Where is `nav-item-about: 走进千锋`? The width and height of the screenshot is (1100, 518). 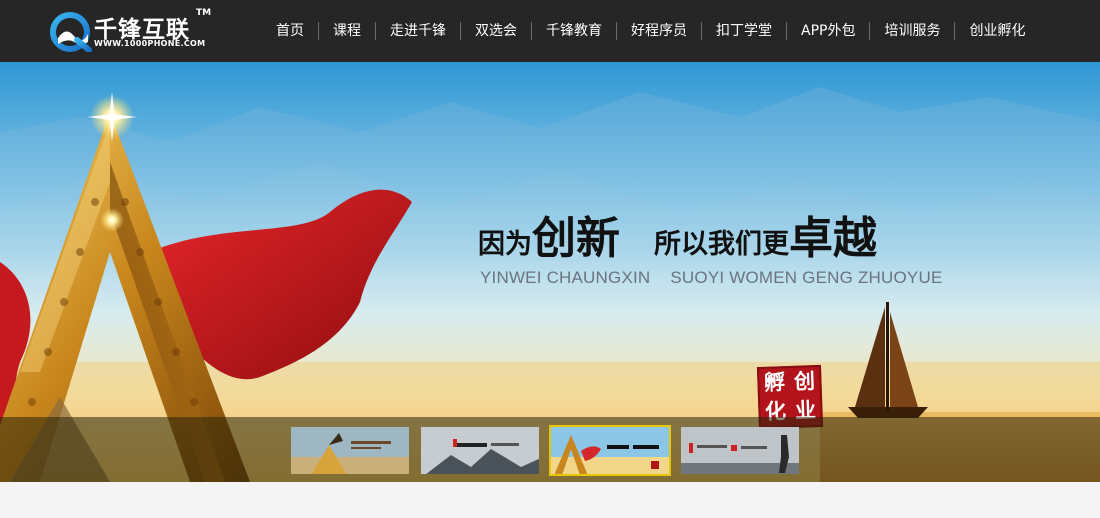 nav-item-about: 走进千锋 is located at coordinates (418, 31).